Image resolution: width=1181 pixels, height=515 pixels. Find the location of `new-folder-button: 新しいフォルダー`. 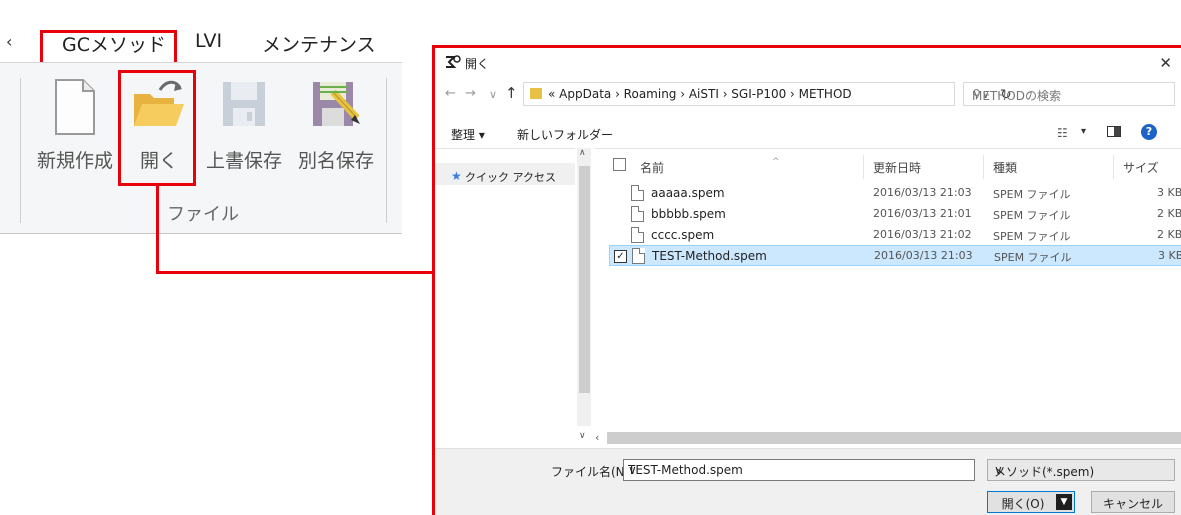

new-folder-button: 新しいフォルダー is located at coordinates (565, 134).